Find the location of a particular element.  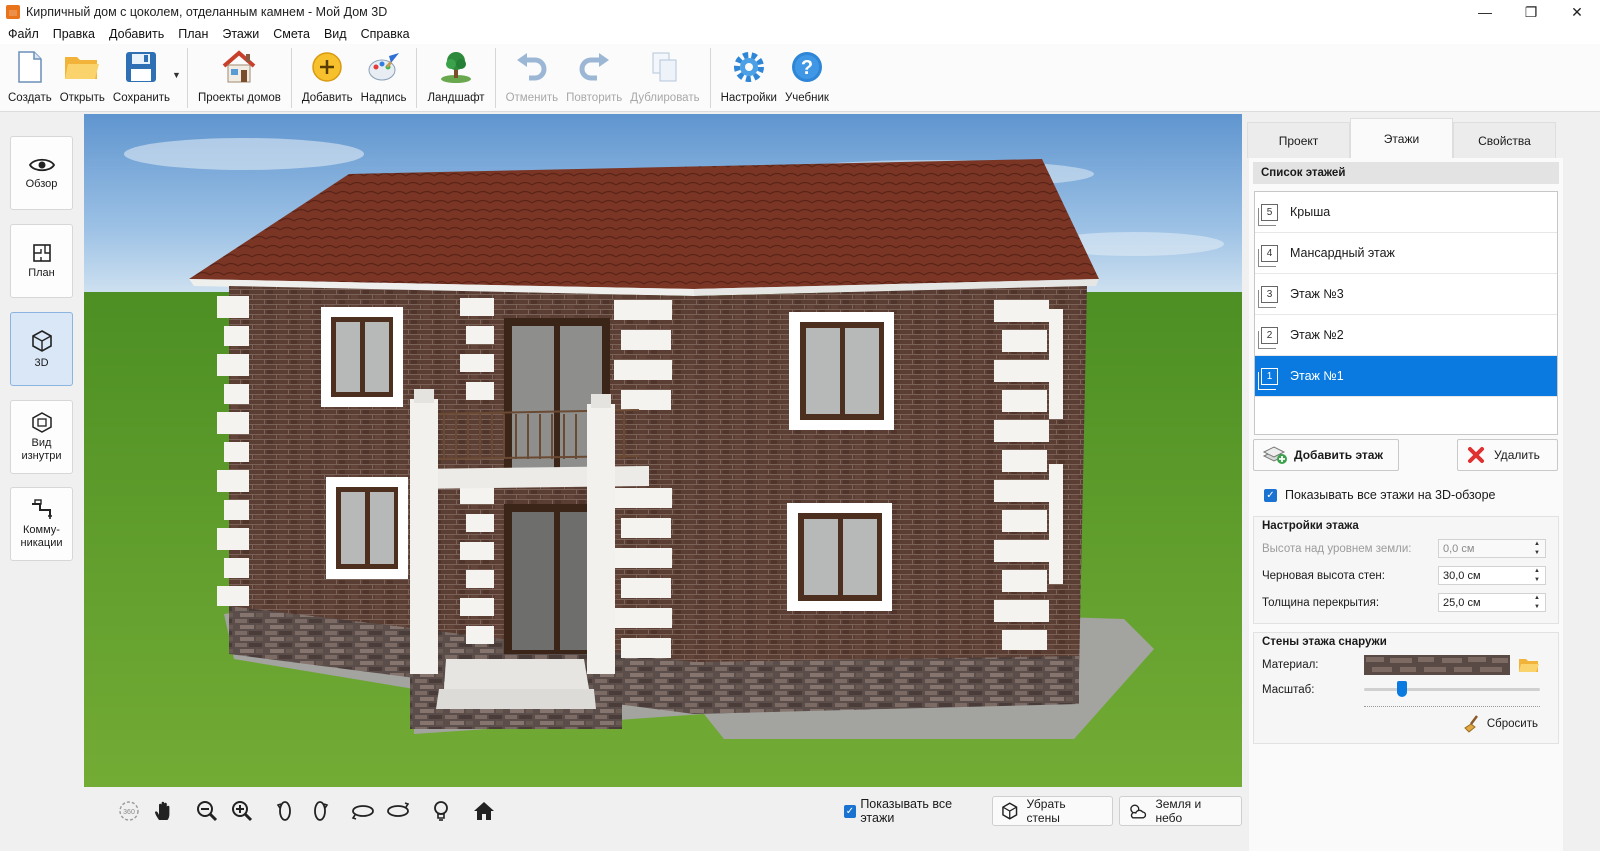

tab-floors: Этажи is located at coordinates (1401, 138).